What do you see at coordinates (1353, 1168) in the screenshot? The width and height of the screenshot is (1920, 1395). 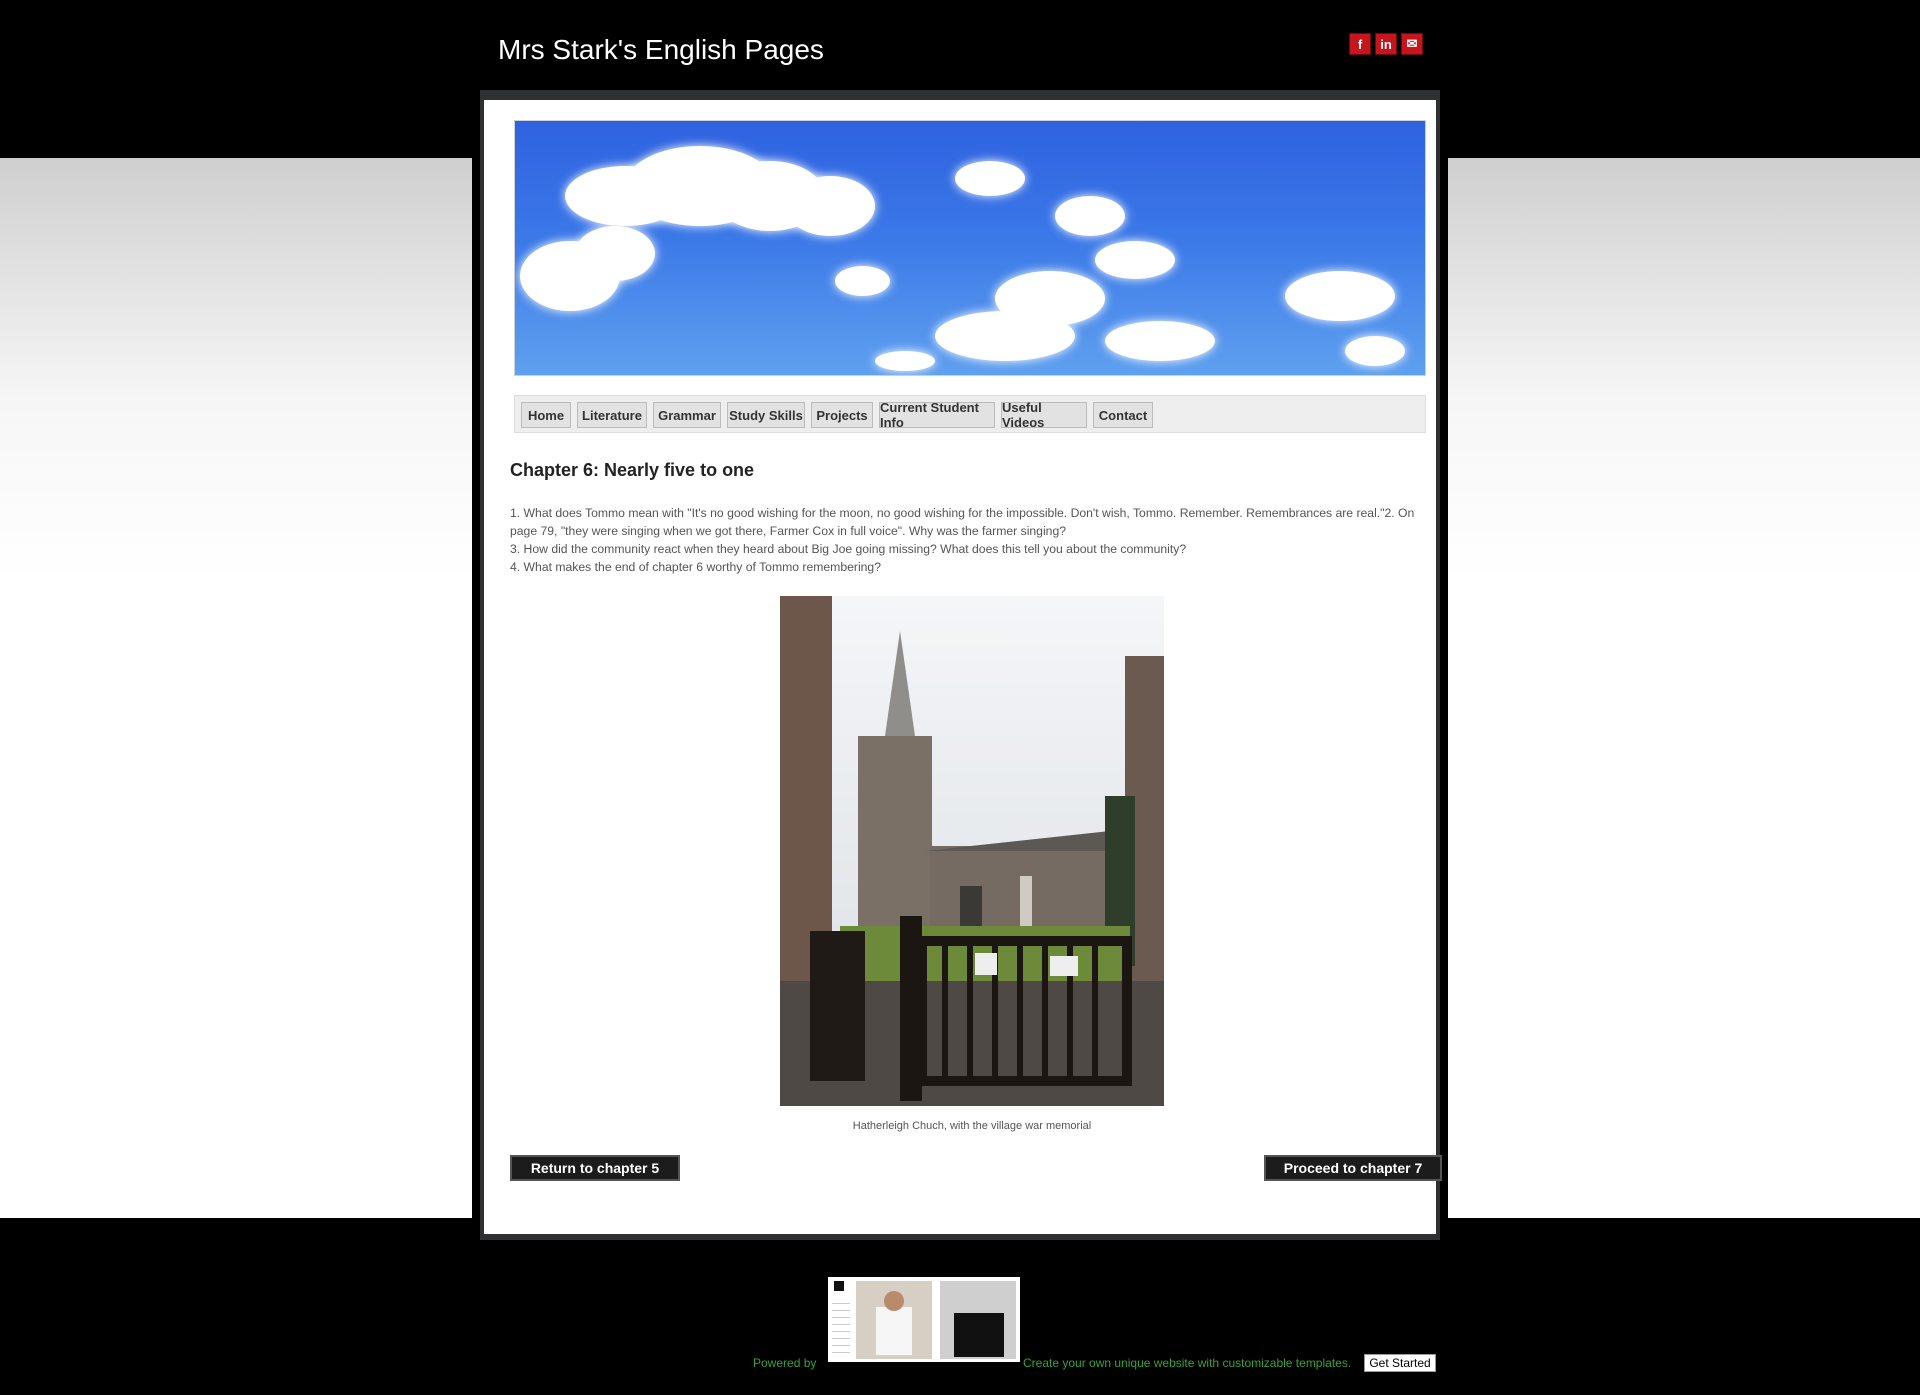 I see `proceed-to-chapter-7-button: Proceed to chapter 7` at bounding box center [1353, 1168].